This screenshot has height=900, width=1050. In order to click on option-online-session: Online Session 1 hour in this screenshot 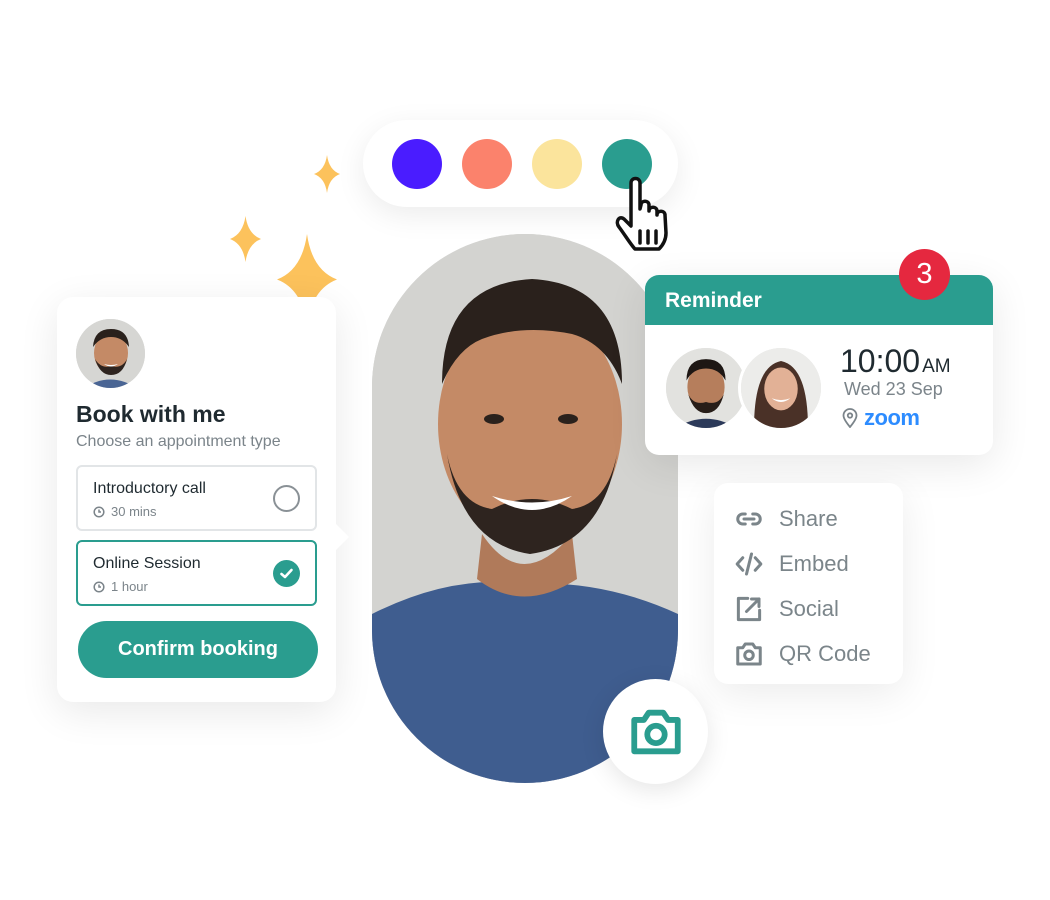, I will do `click(196, 573)`.